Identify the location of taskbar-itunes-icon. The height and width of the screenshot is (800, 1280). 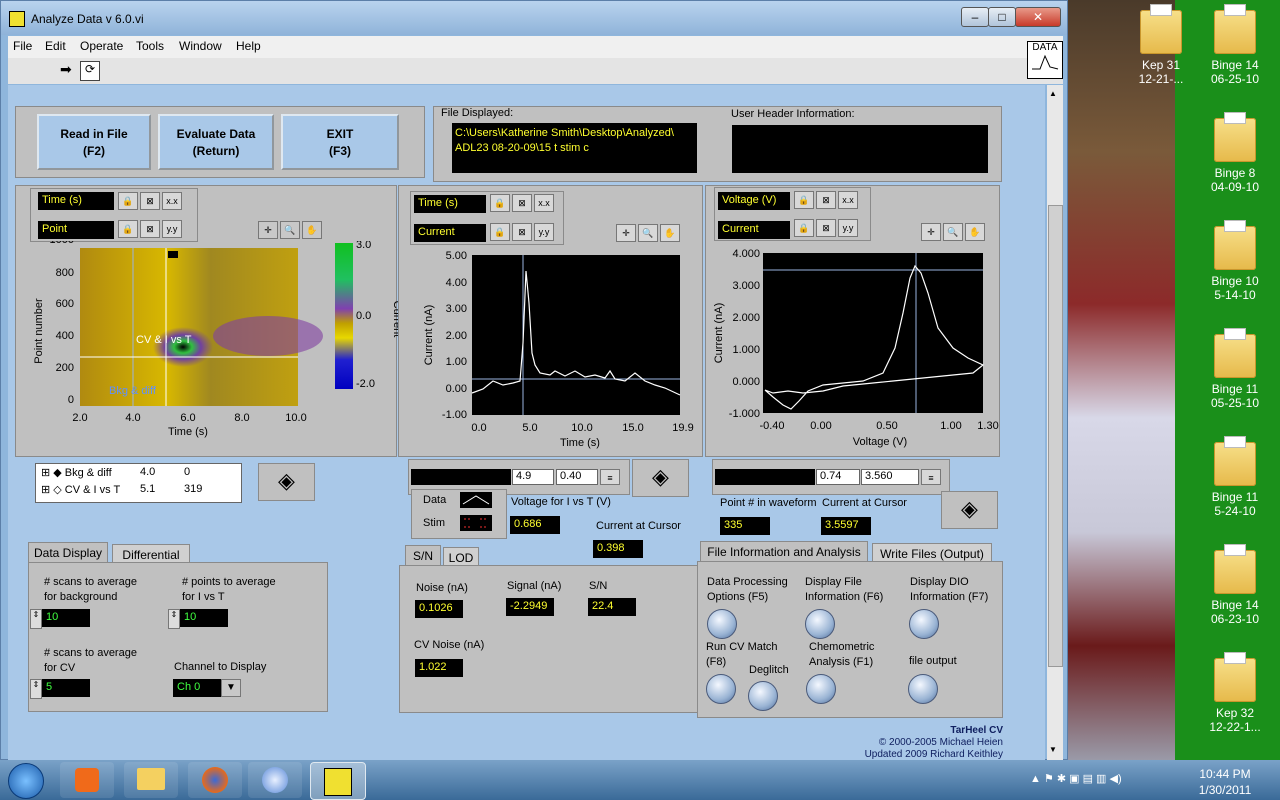
(275, 780).